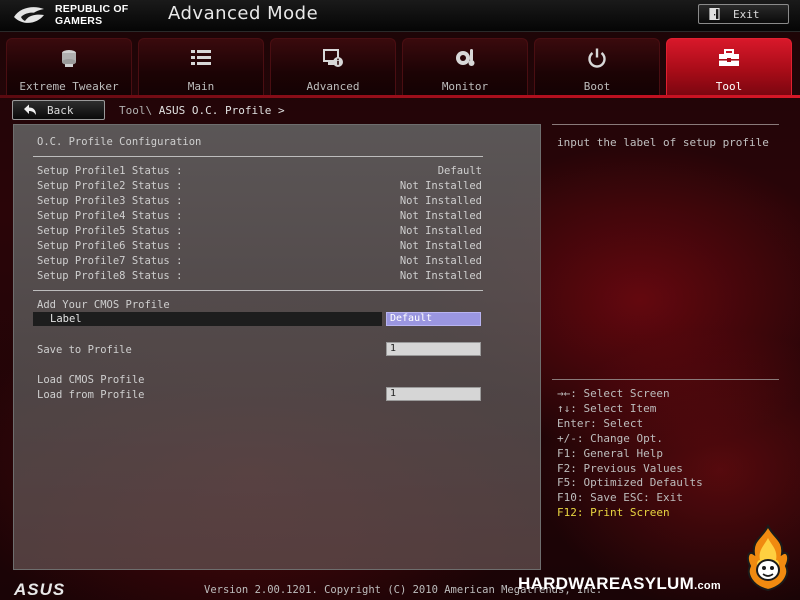 The width and height of the screenshot is (800, 600). I want to click on tab-label: Main, so click(201, 86).